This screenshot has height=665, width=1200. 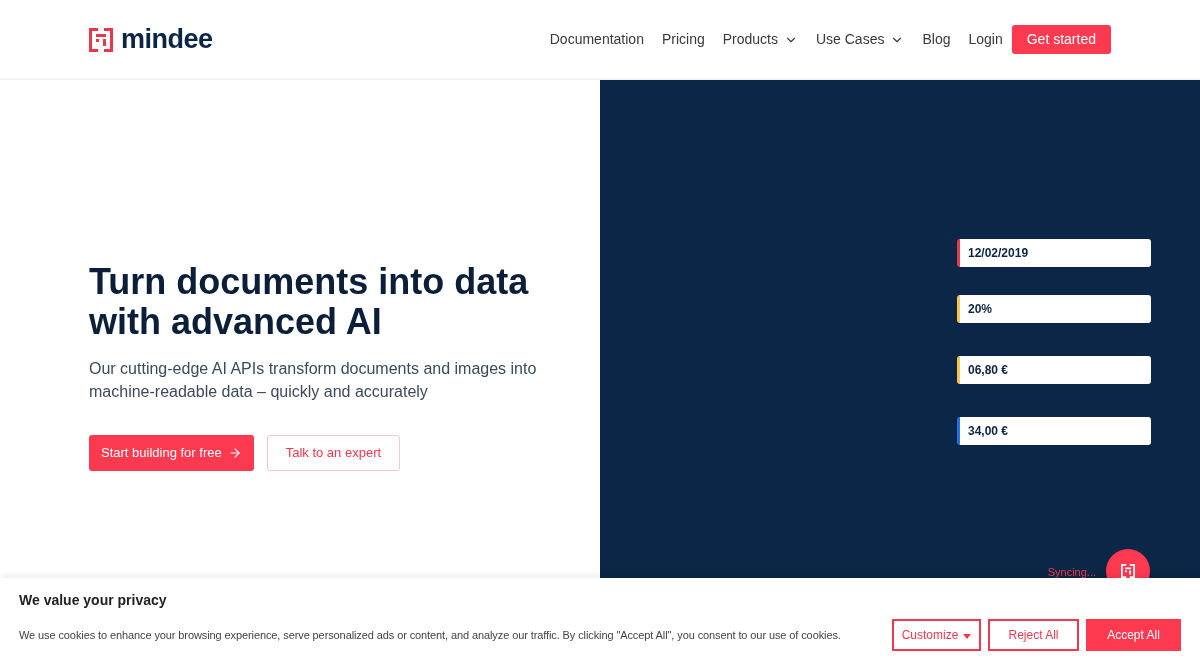 I want to click on cookie-banner-title: We value your privacy, so click(x=93, y=600).